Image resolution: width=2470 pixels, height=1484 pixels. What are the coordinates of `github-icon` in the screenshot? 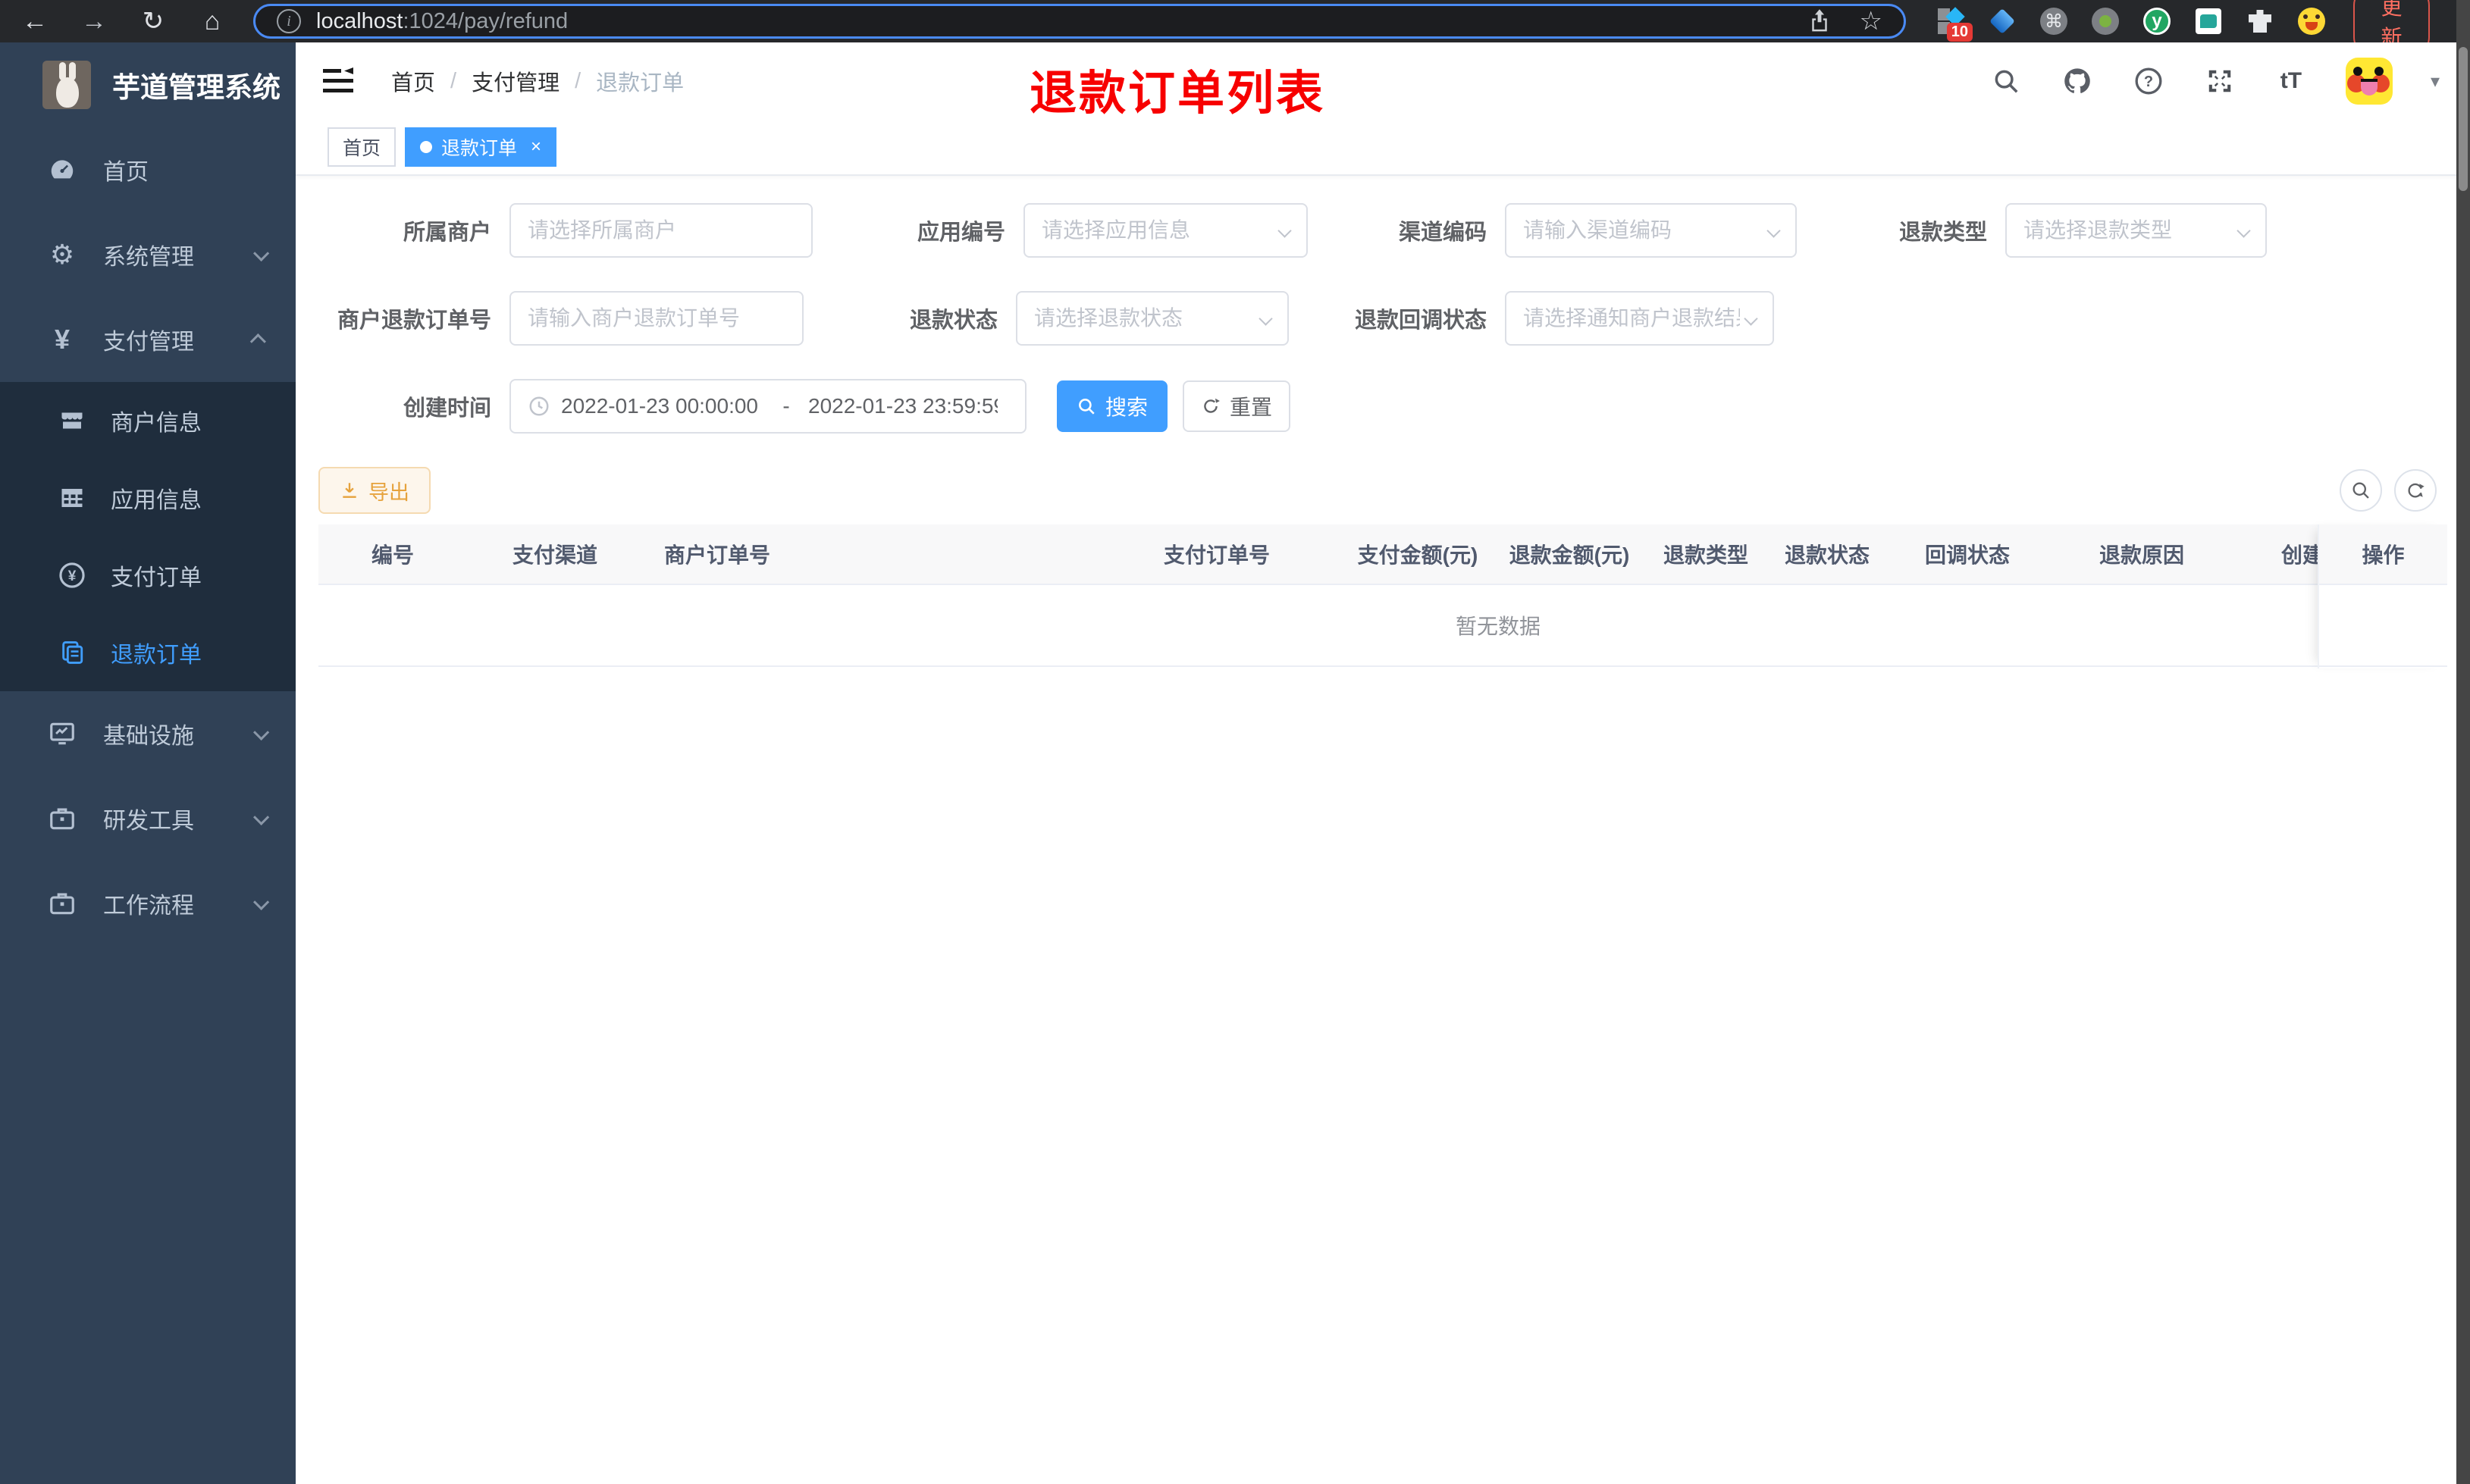 It's located at (2077, 81).